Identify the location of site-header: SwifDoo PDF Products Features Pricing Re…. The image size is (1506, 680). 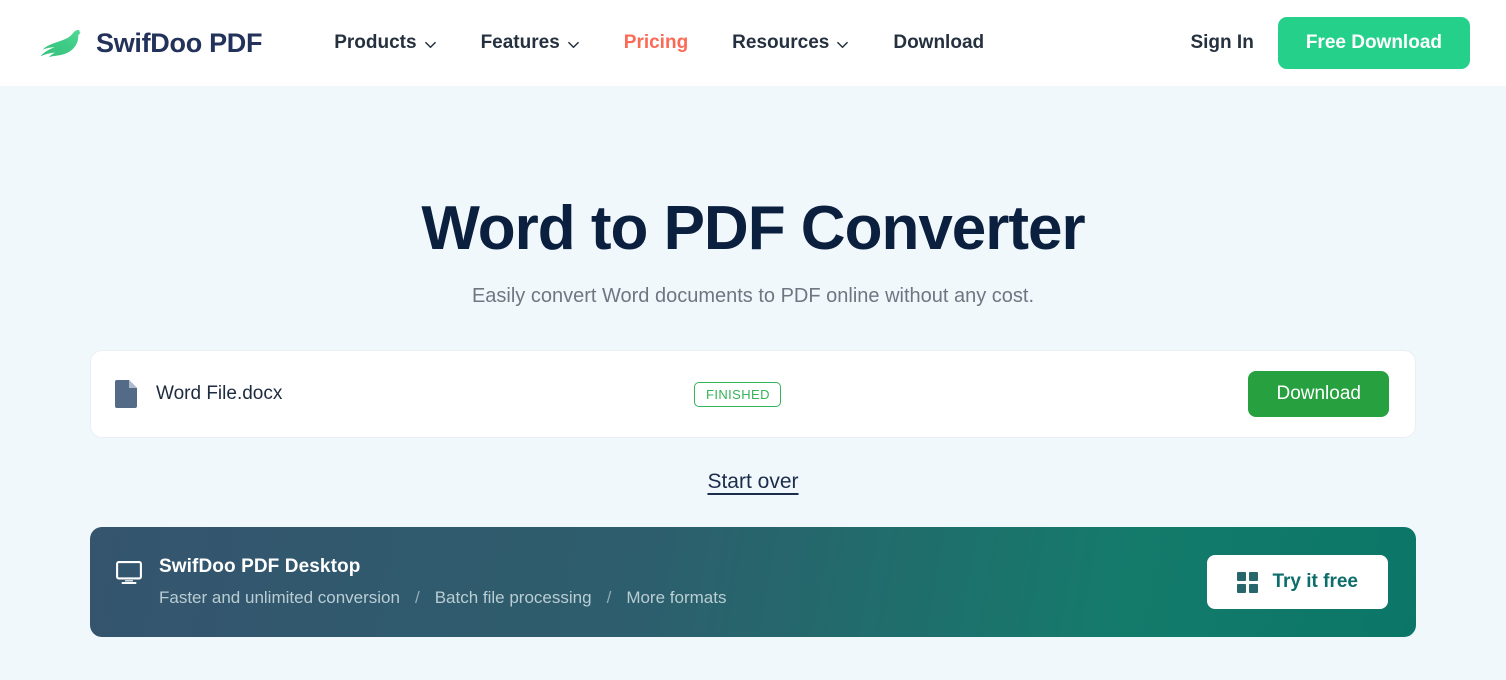
(753, 43).